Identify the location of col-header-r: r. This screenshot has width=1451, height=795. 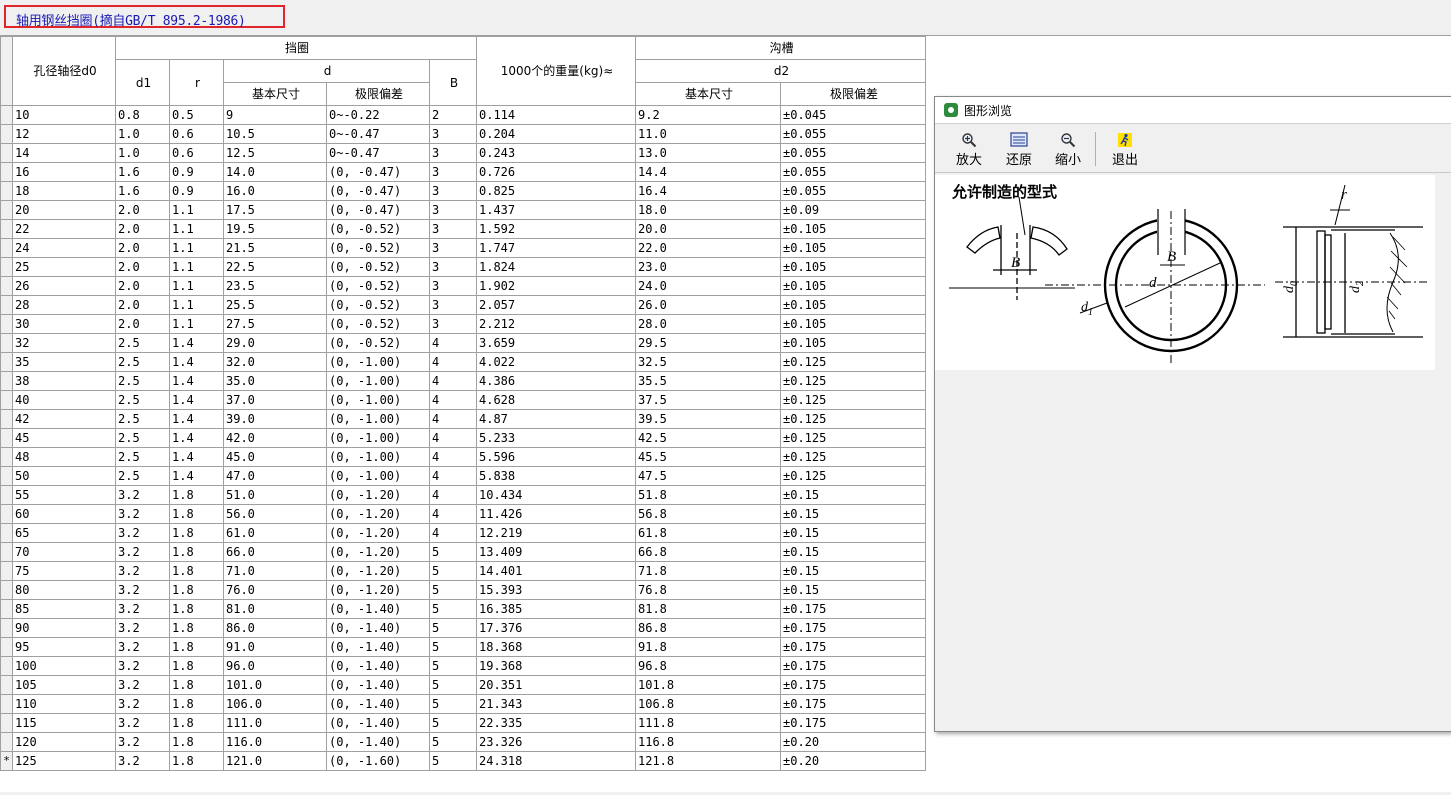
(196, 82).